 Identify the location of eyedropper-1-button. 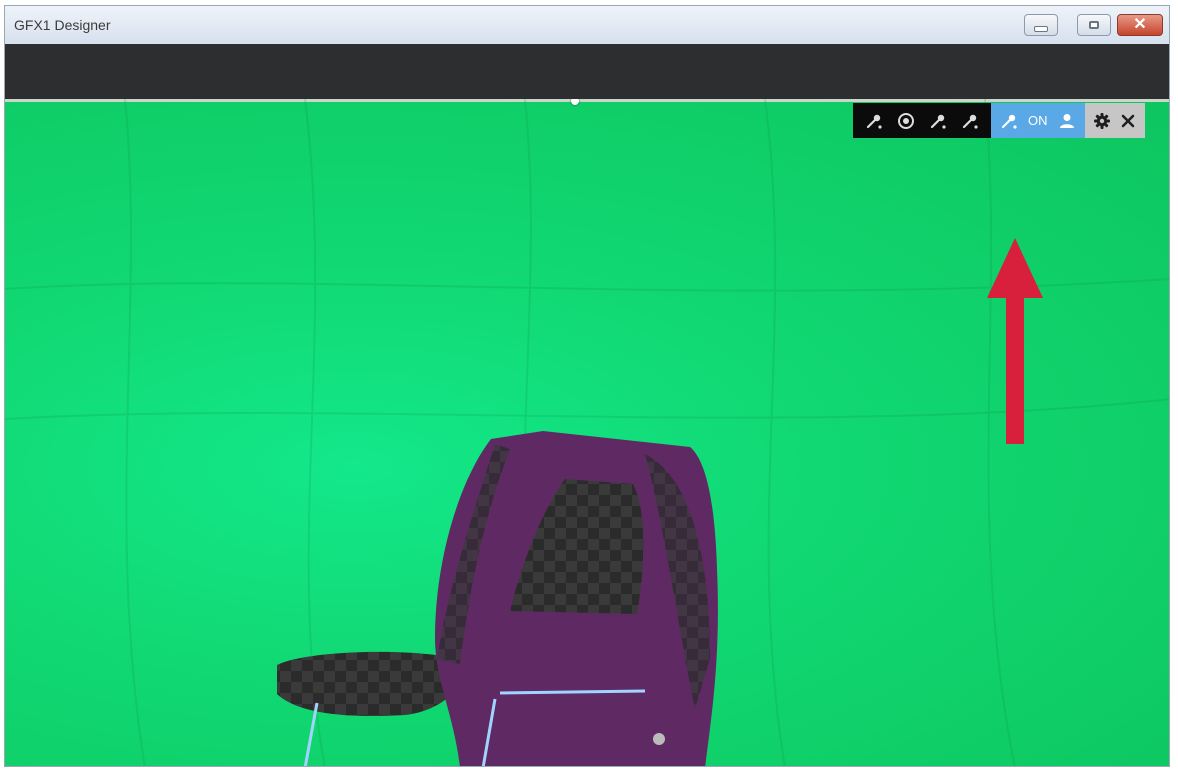
(874, 120).